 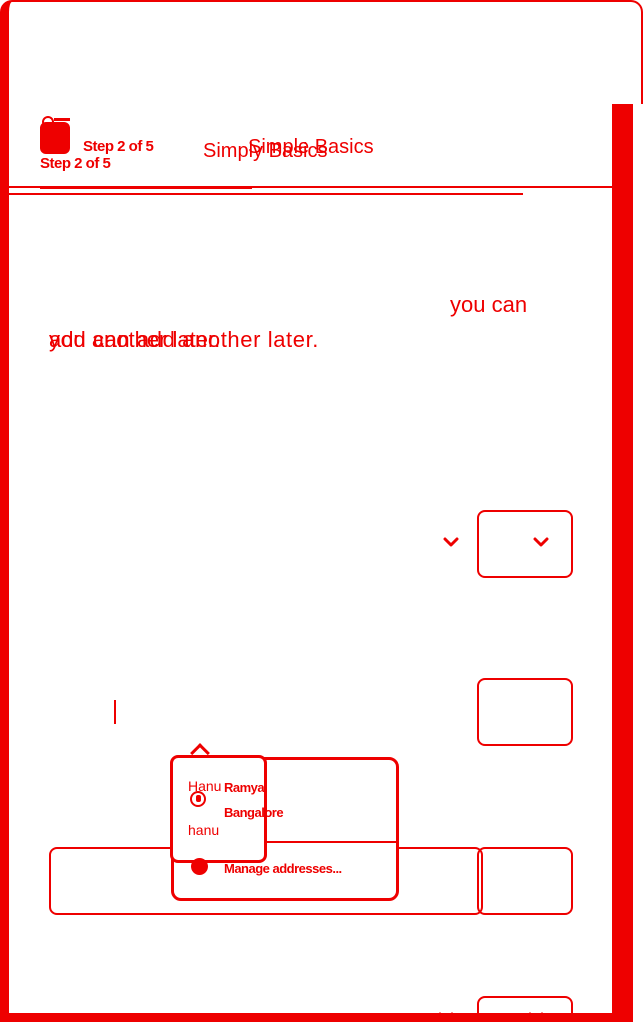 What do you see at coordinates (115, 712) in the screenshot?
I see `text-cursor` at bounding box center [115, 712].